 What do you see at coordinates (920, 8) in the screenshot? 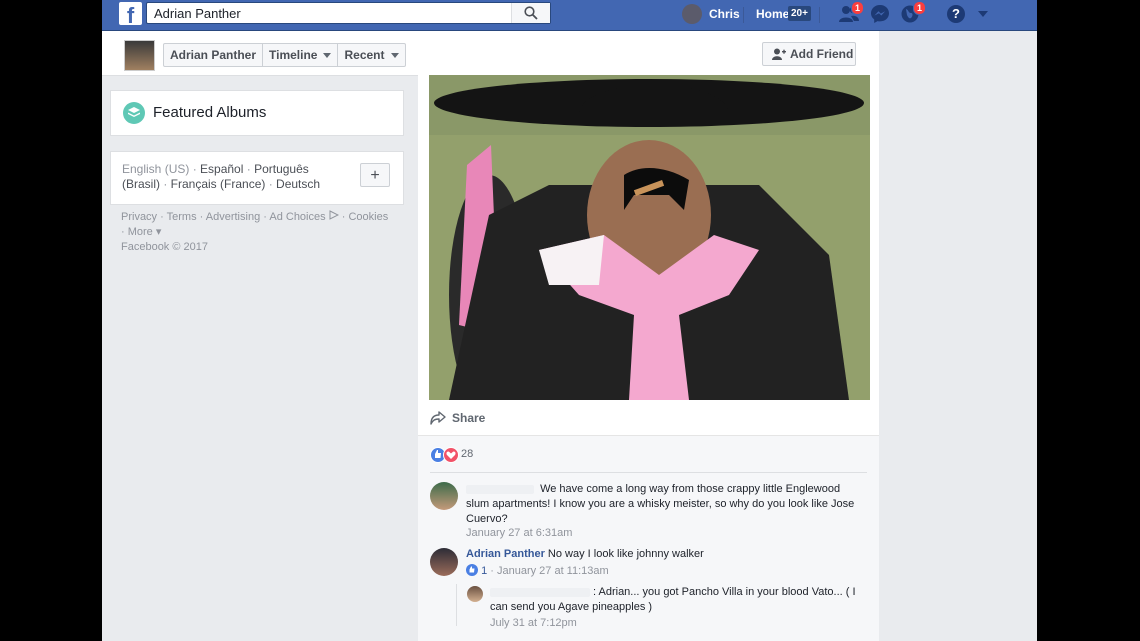
I see `notifications-badge: 1` at bounding box center [920, 8].